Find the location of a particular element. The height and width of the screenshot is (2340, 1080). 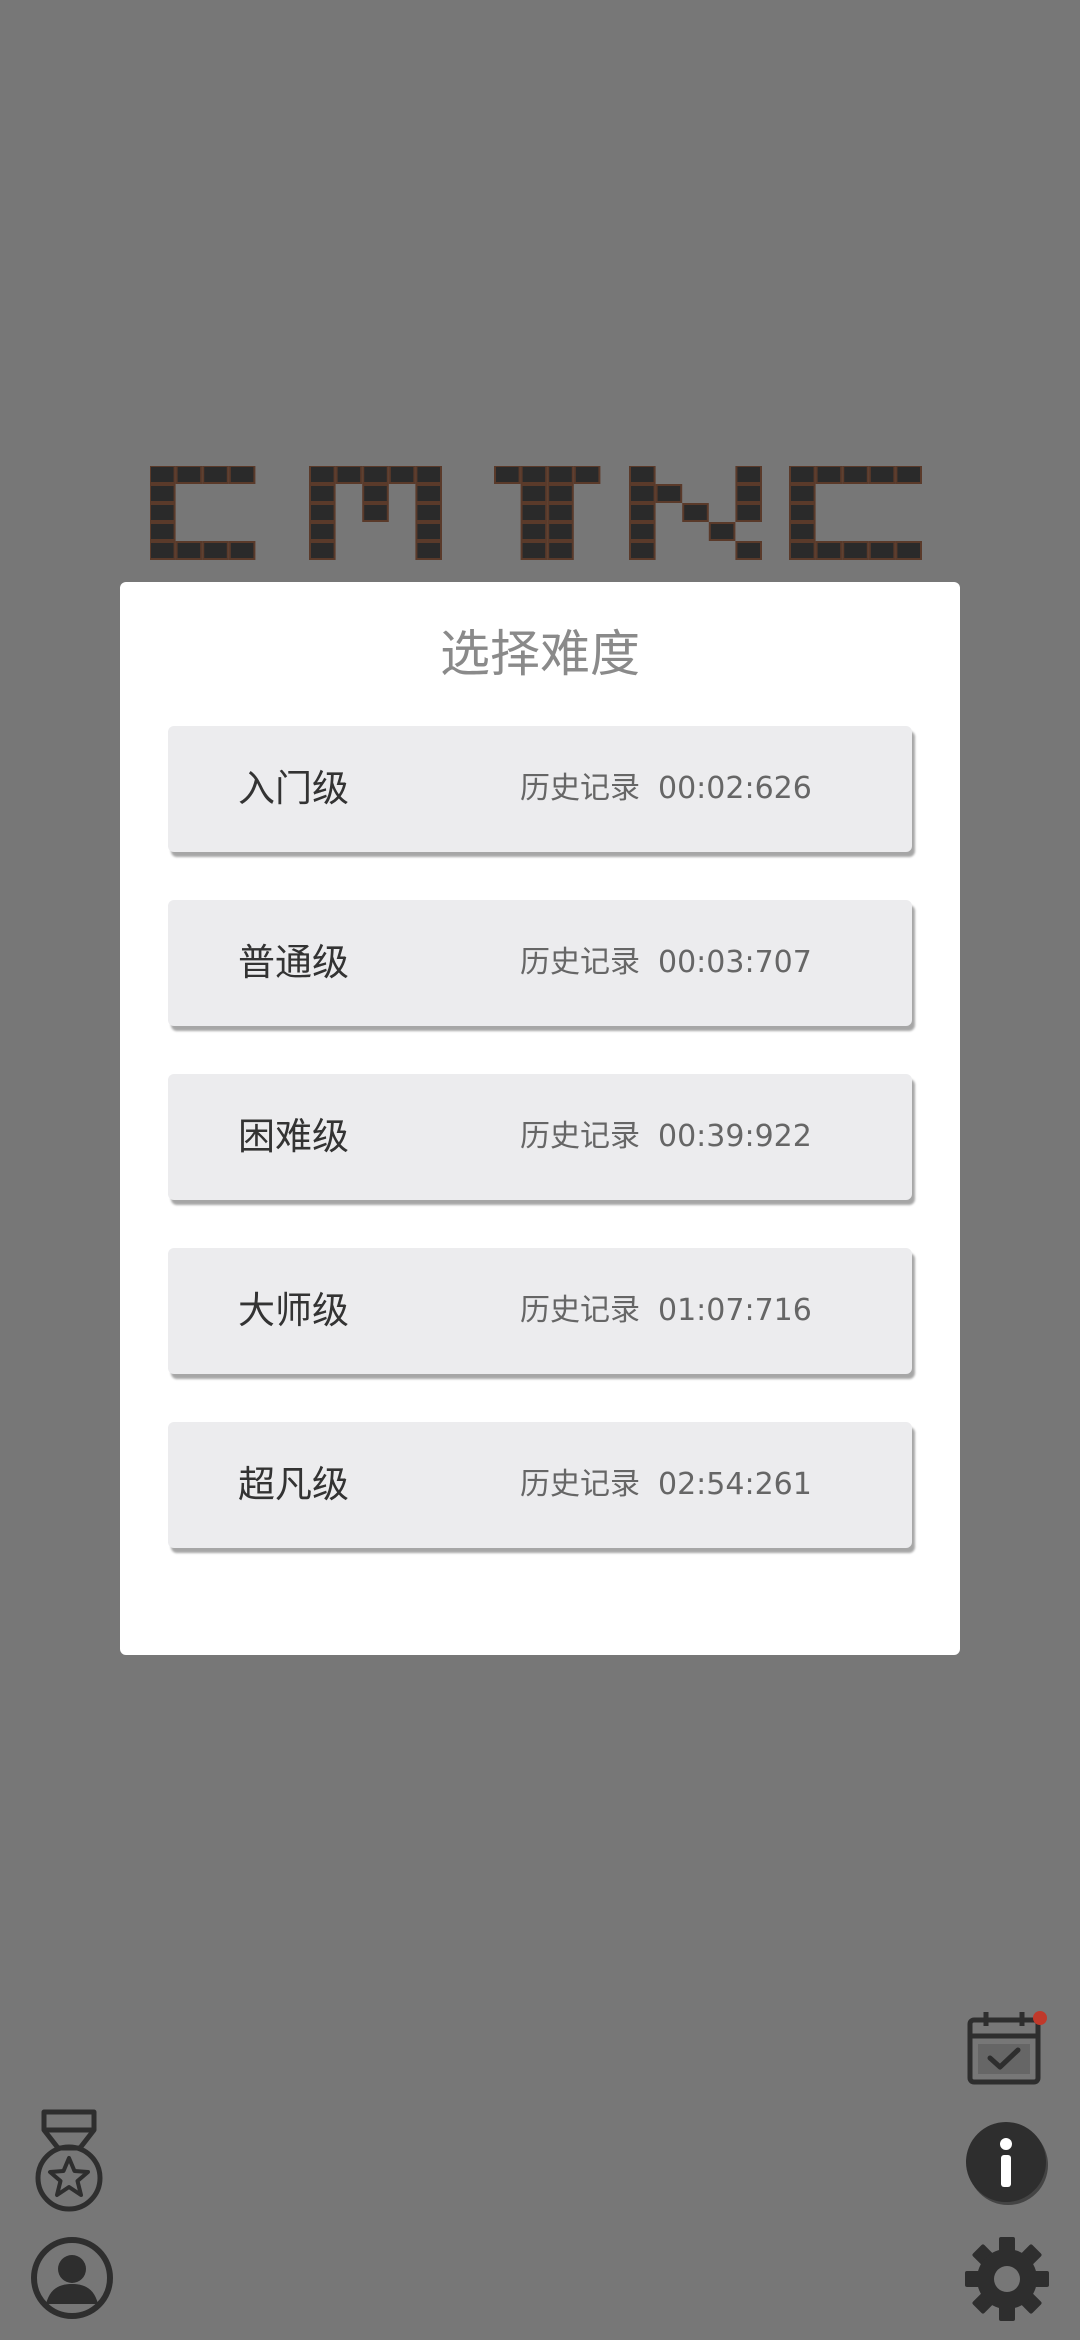

level-button-extraordinary: 超凡级 历史记录 02:54:261 is located at coordinates (540, 1485).